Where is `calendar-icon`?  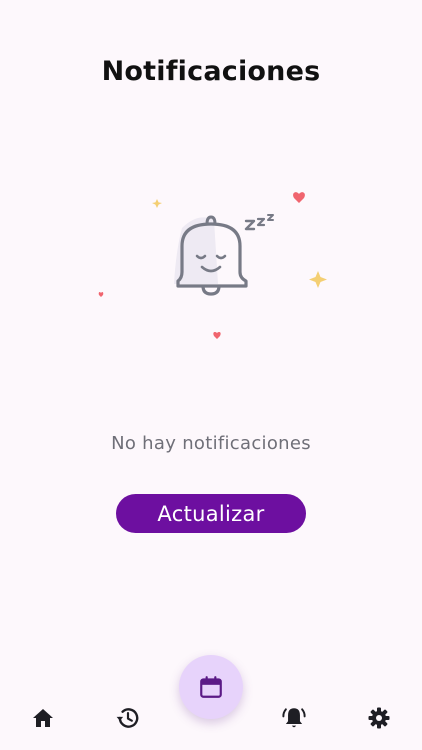
calendar-icon is located at coordinates (211, 687).